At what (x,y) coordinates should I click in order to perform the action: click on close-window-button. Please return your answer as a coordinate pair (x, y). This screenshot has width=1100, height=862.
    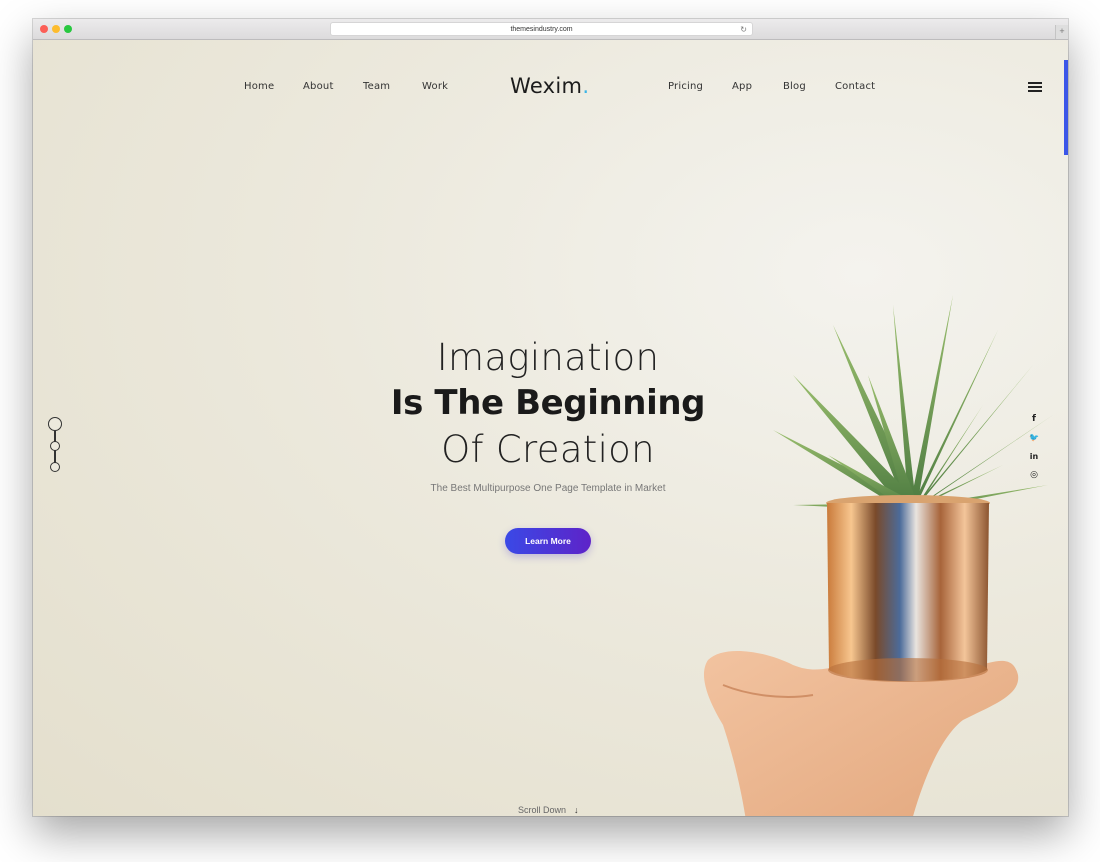
    Looking at the image, I should click on (44, 29).